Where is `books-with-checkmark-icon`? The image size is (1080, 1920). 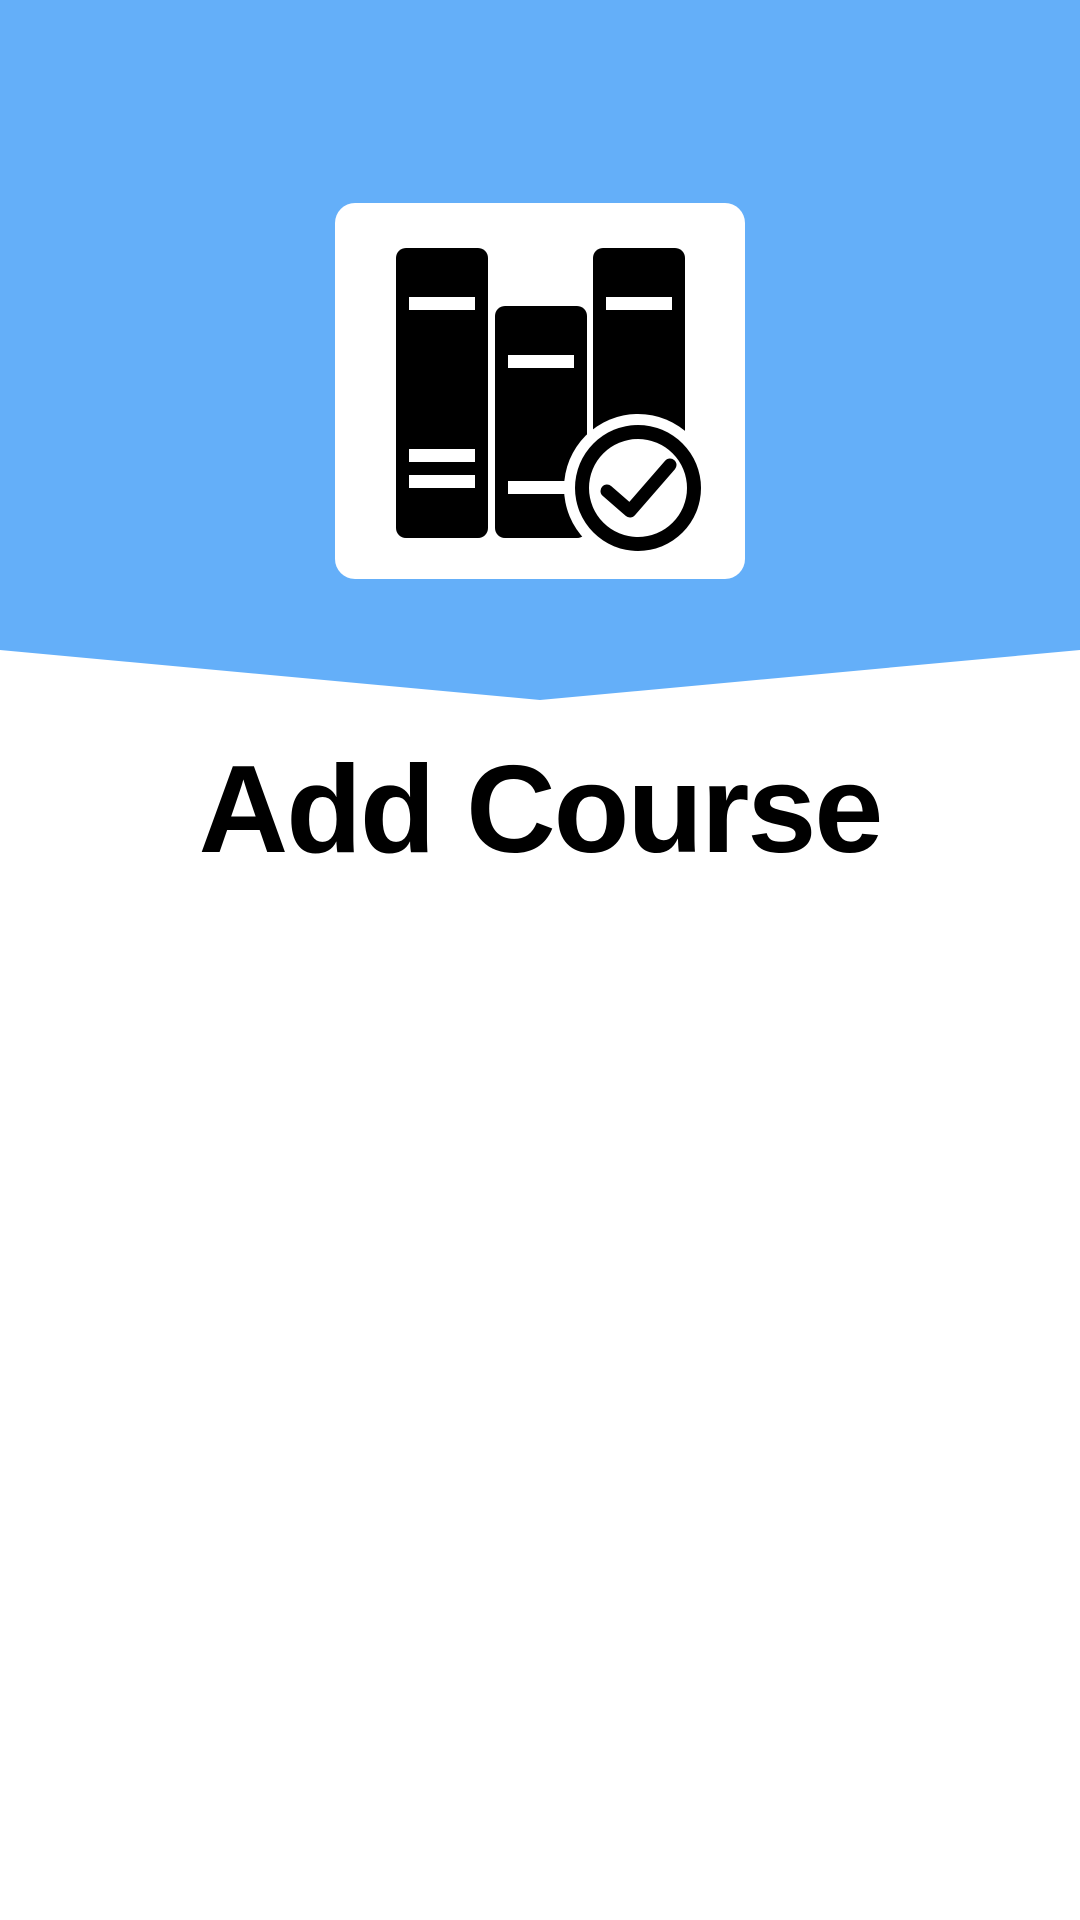 books-with-checkmark-icon is located at coordinates (554, 405).